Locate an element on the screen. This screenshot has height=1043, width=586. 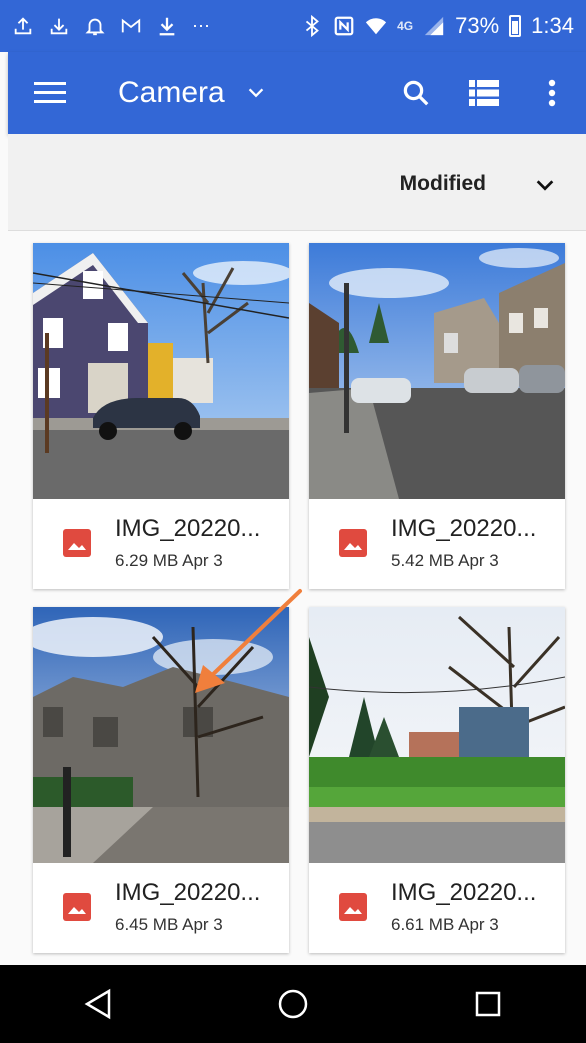
navigation-bar is located at coordinates (293, 1004).